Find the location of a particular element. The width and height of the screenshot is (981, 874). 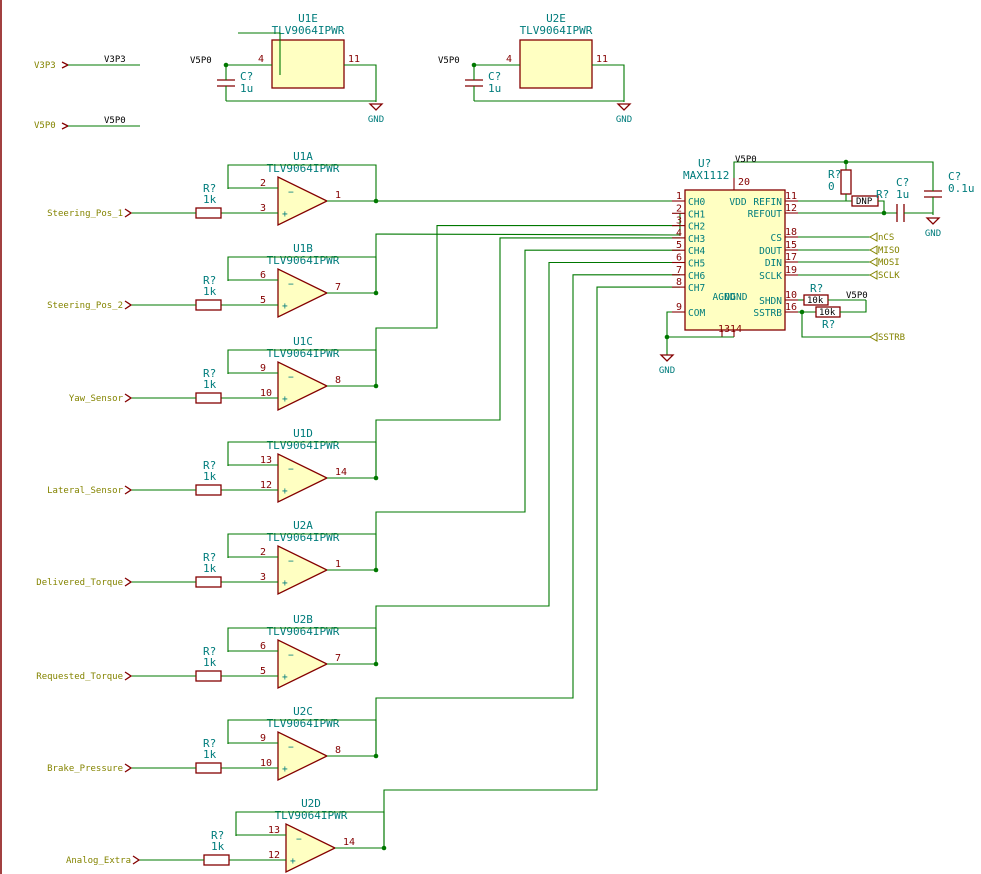

adc-pin-name: CH6 is located at coordinates (696, 276).